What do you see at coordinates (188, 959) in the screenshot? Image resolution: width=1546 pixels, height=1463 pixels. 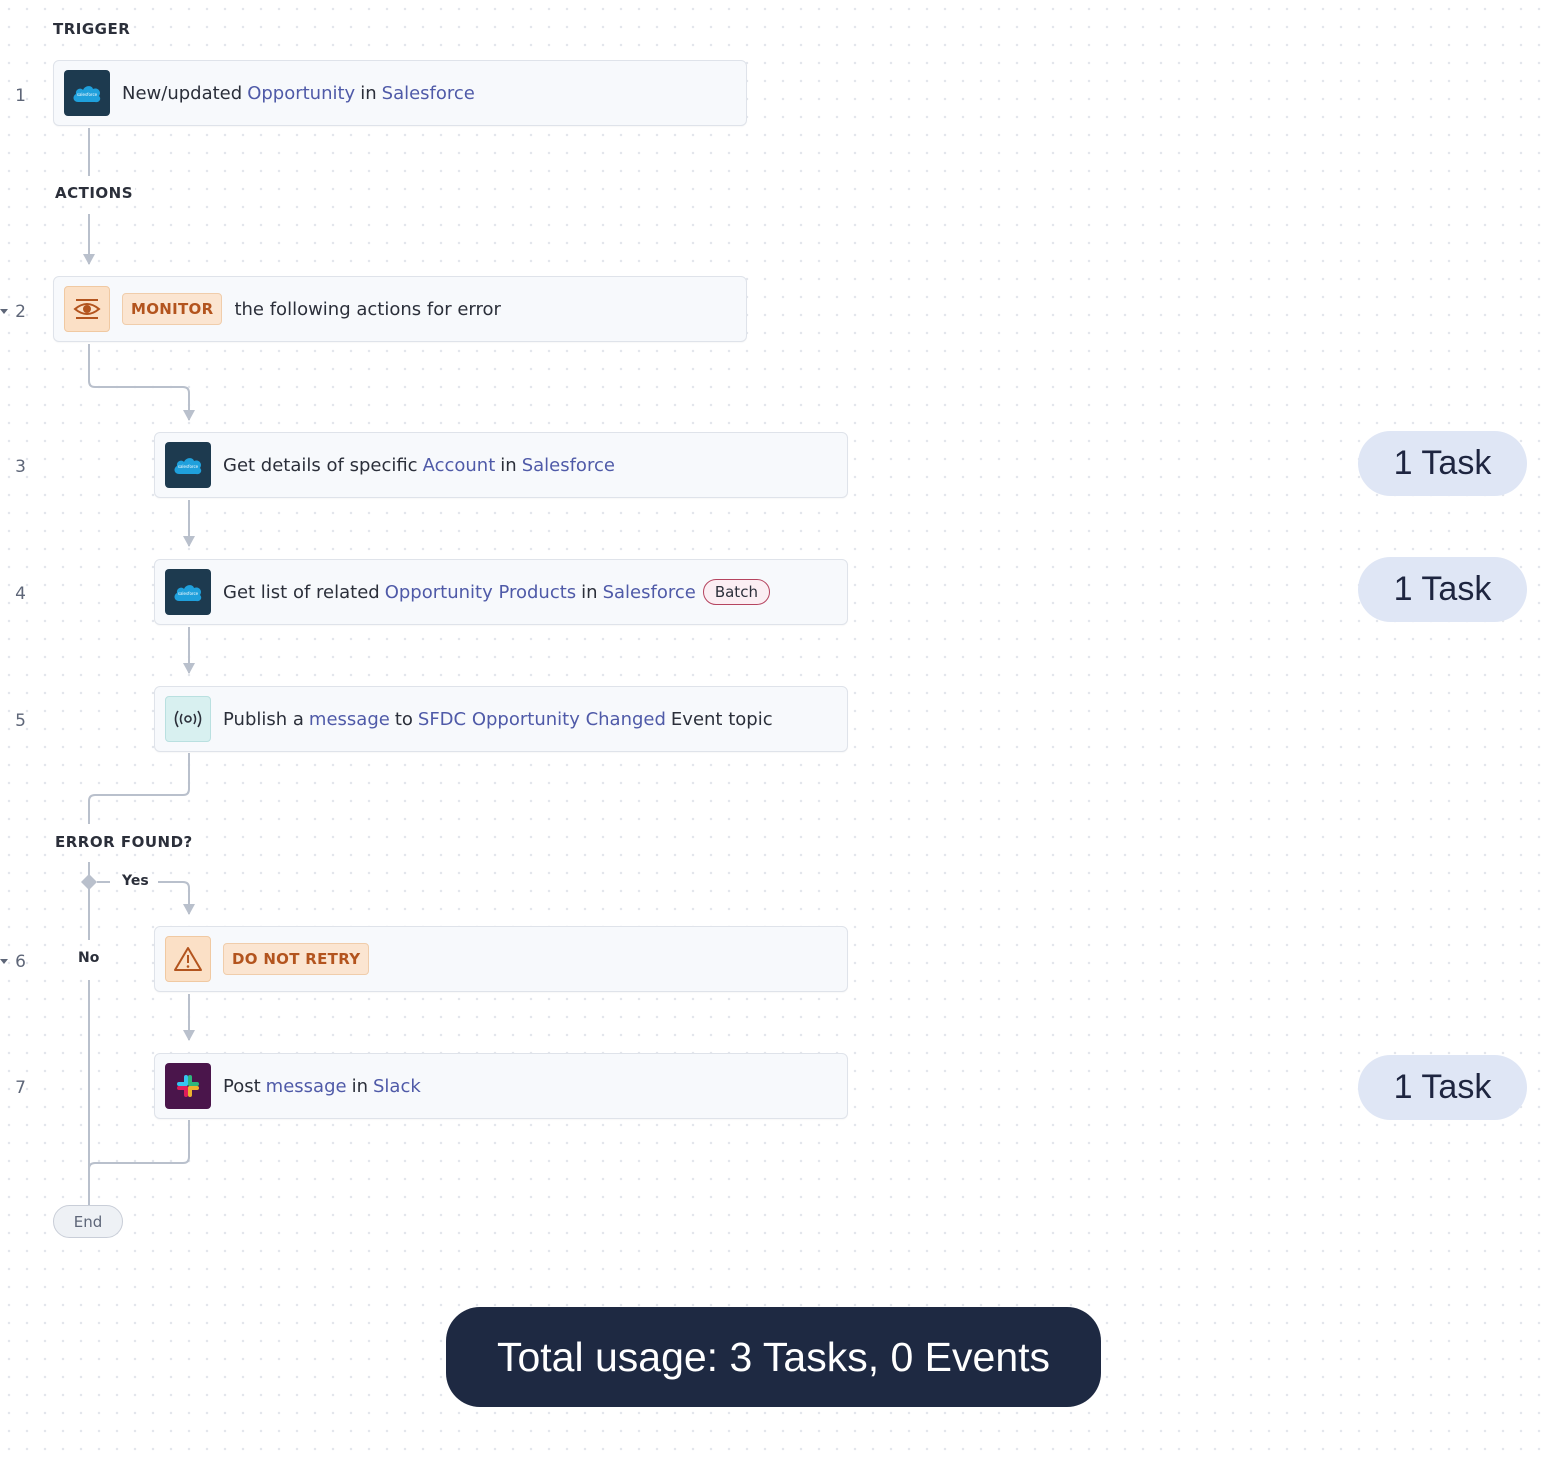 I see `warning-icon` at bounding box center [188, 959].